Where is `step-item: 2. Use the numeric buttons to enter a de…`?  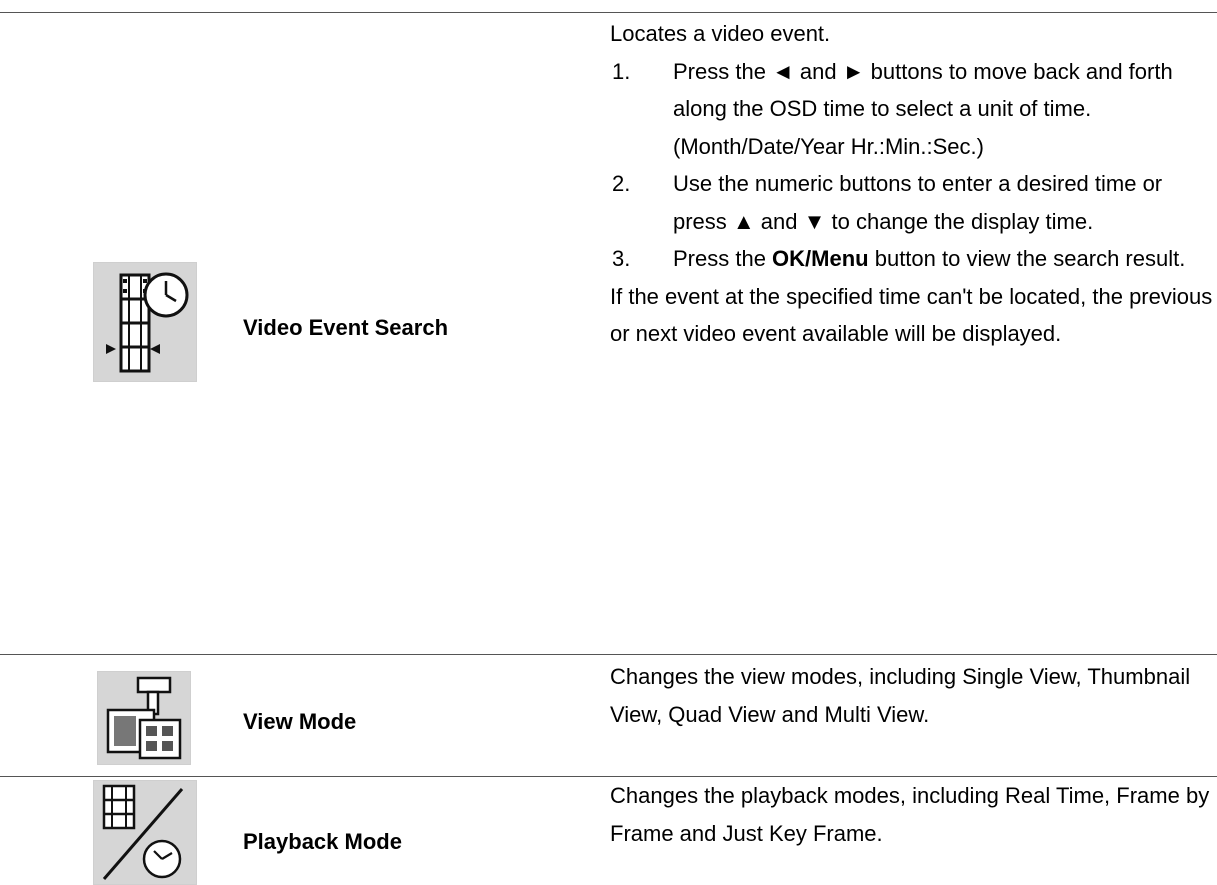 step-item: 2. Use the numeric buttons to enter a de… is located at coordinates (912, 202).